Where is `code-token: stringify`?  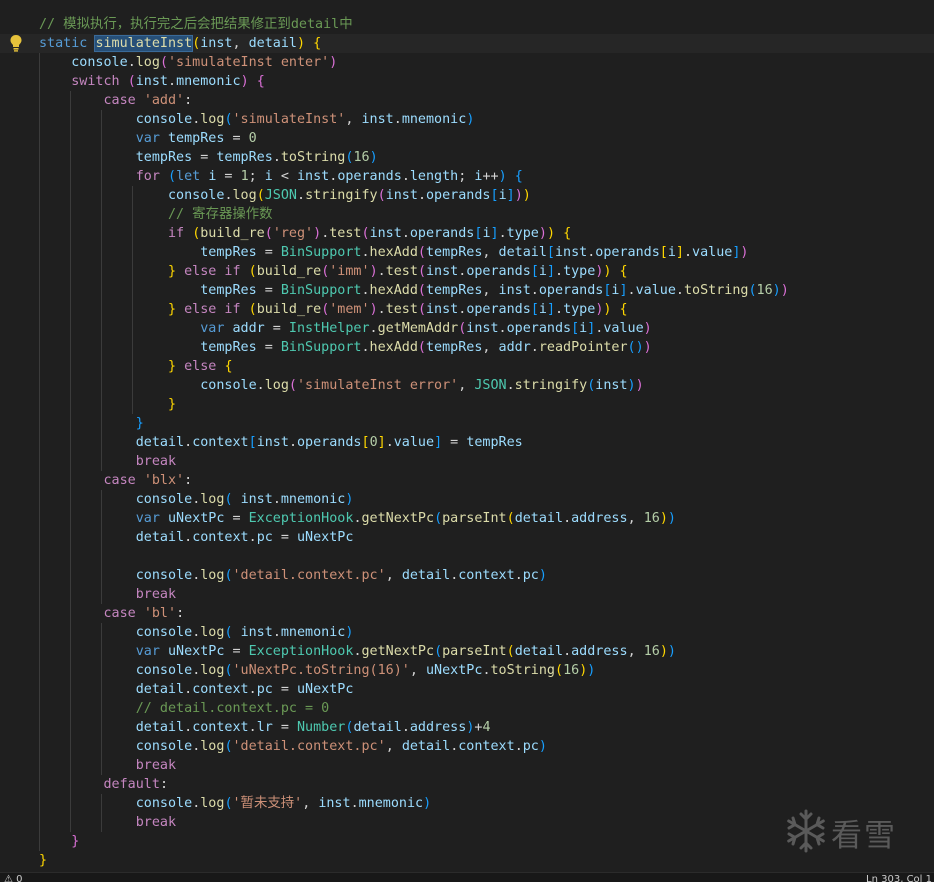 code-token: stringify is located at coordinates (551, 385).